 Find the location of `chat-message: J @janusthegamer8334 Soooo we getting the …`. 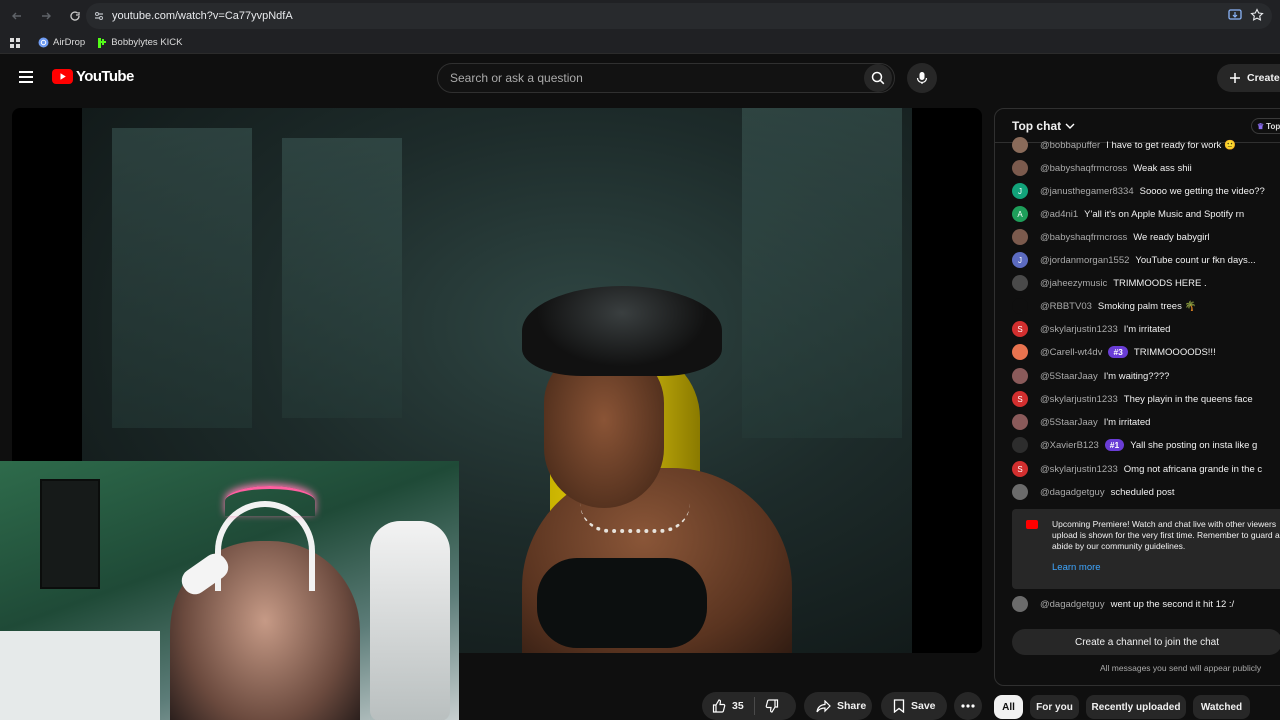

chat-message: J @janusthegamer8334 Soooo we getting the … is located at coordinates (1138, 191).